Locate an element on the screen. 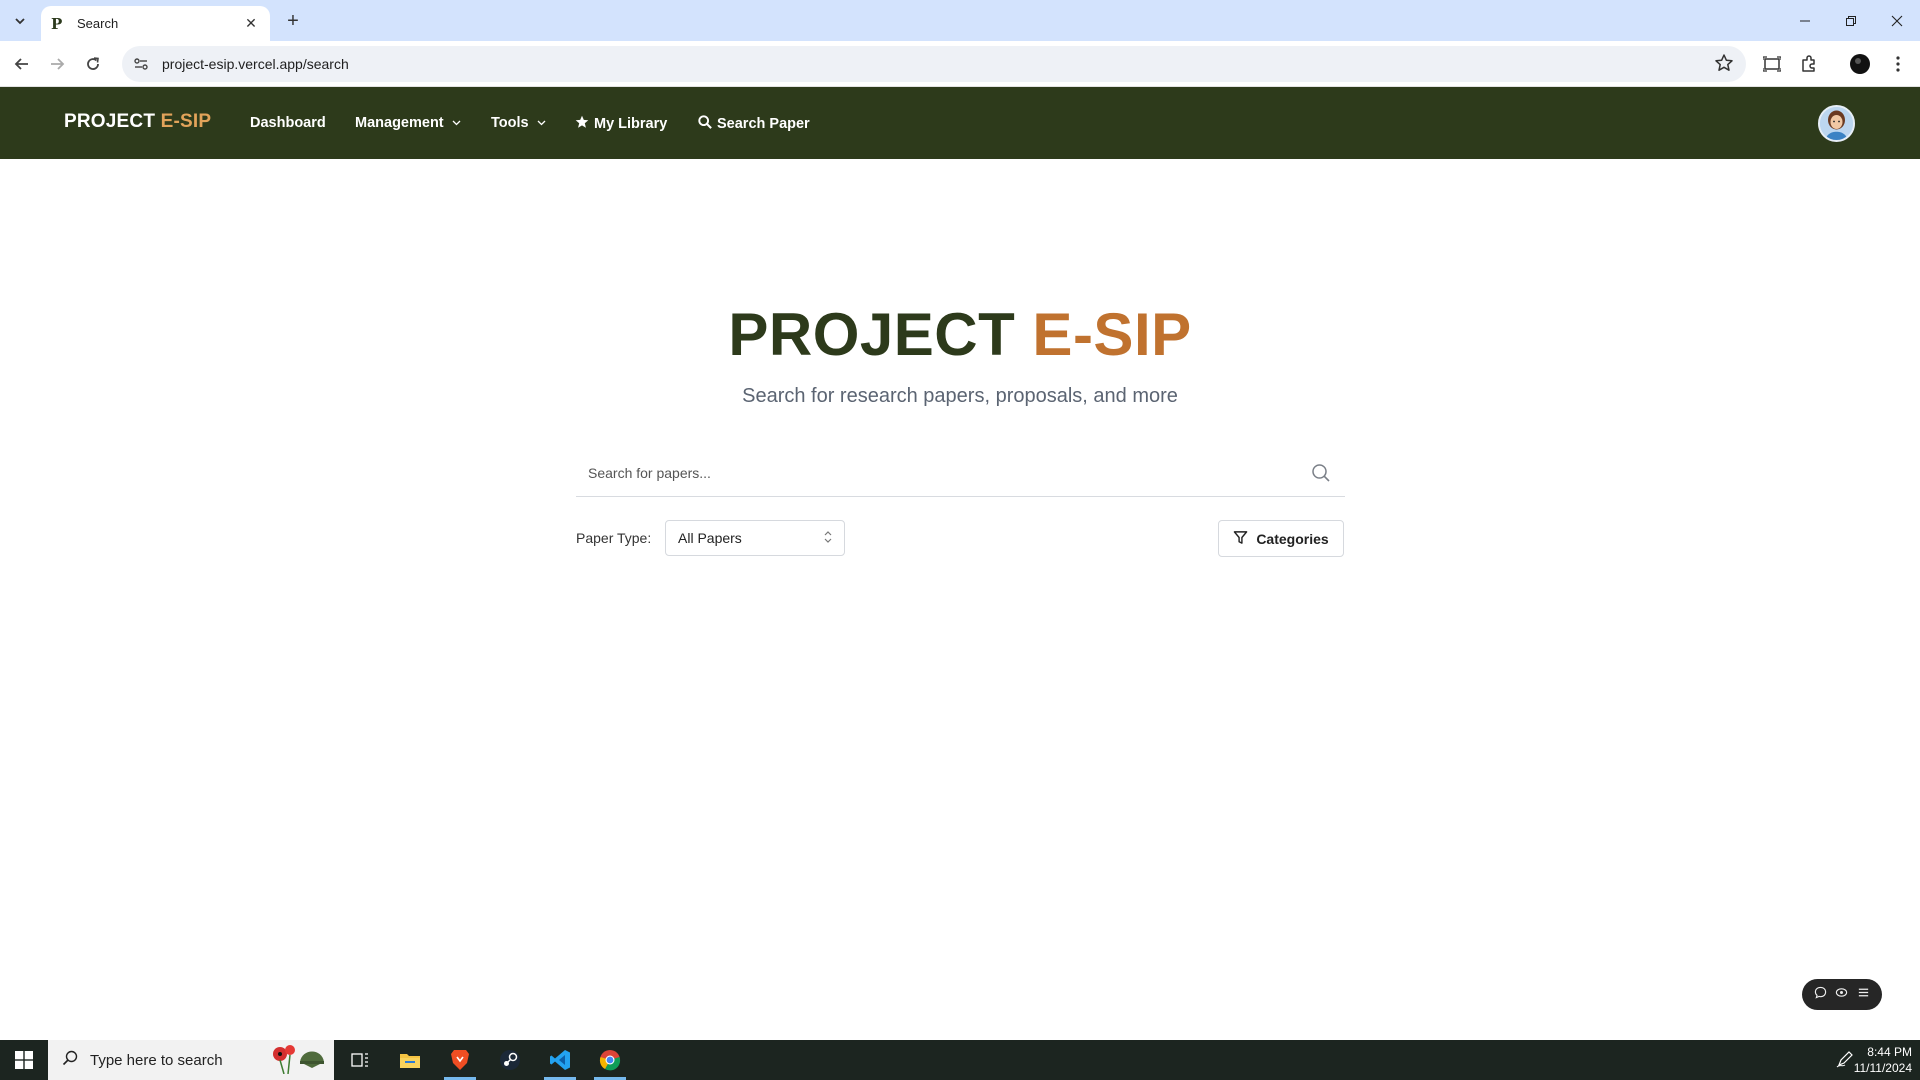  nav-tools-label: Tools is located at coordinates (510, 123).